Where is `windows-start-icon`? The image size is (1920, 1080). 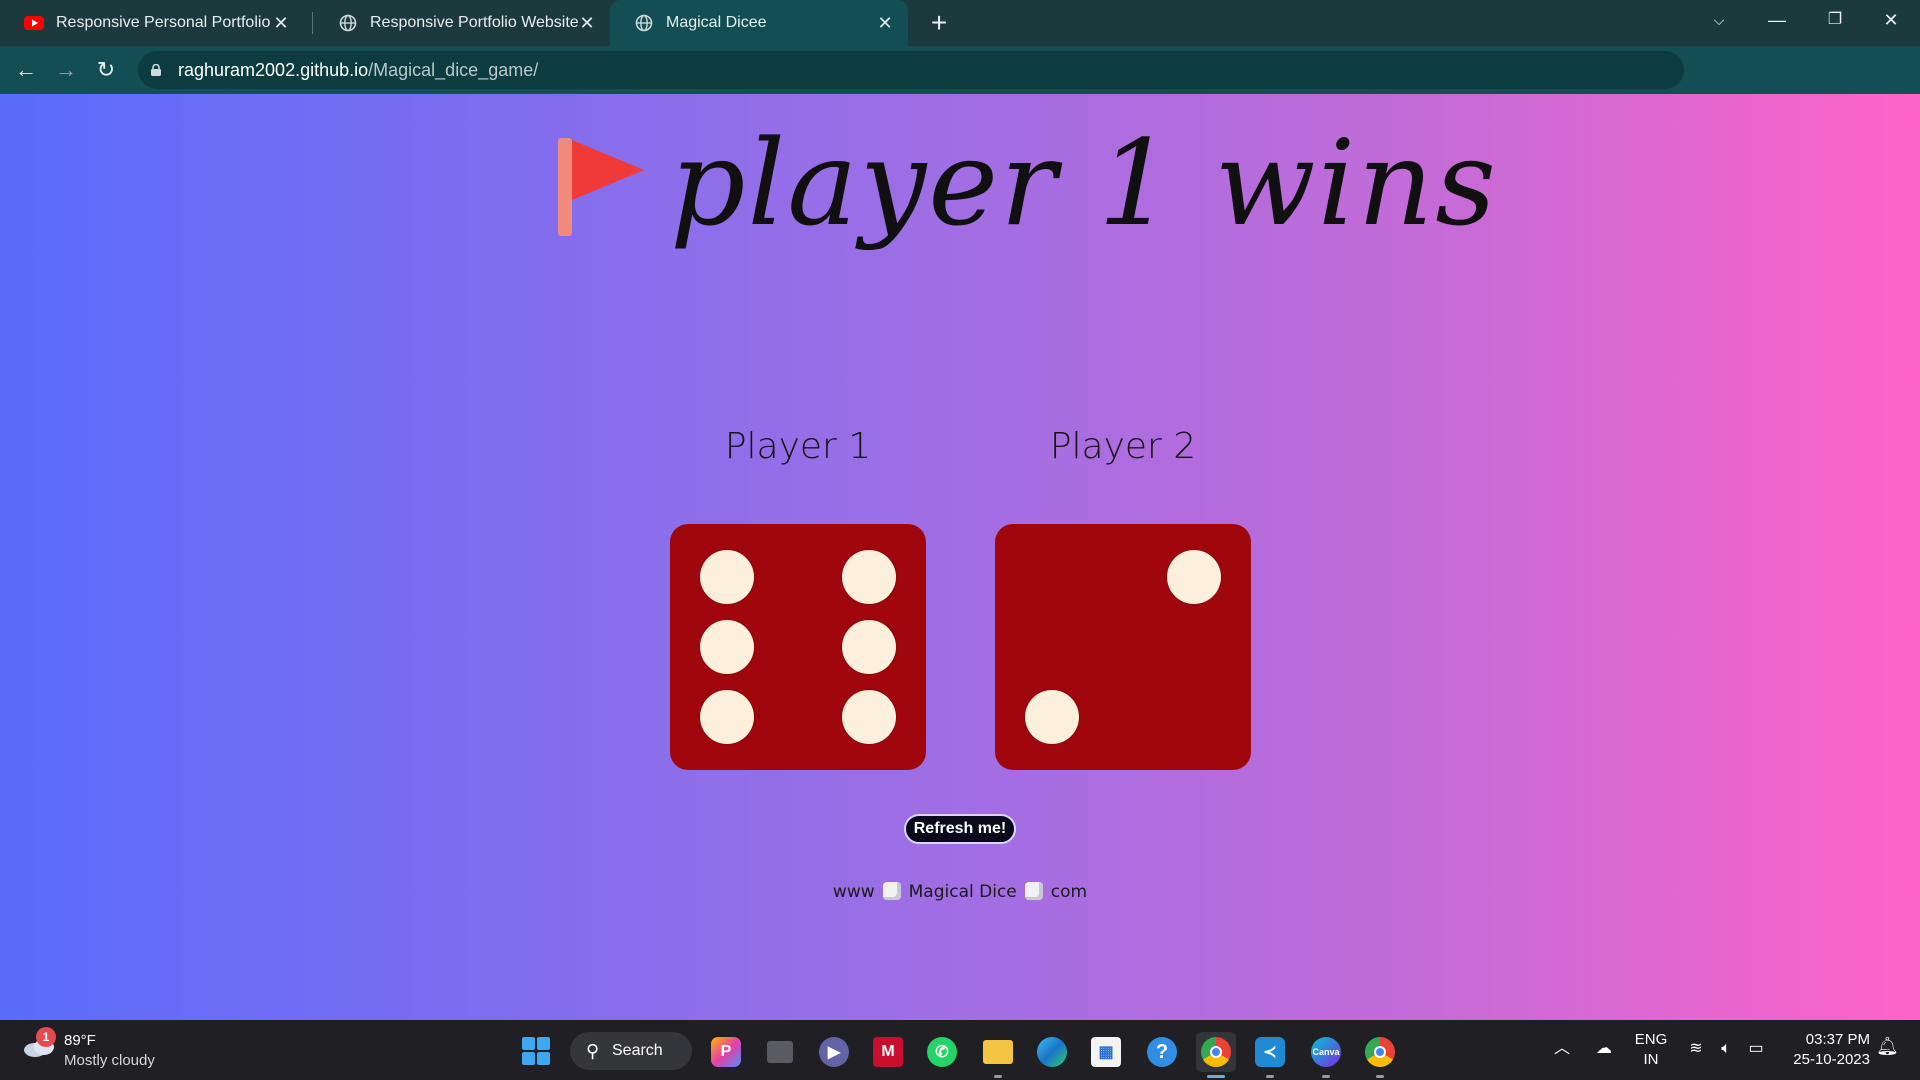
windows-start-icon is located at coordinates (536, 1051).